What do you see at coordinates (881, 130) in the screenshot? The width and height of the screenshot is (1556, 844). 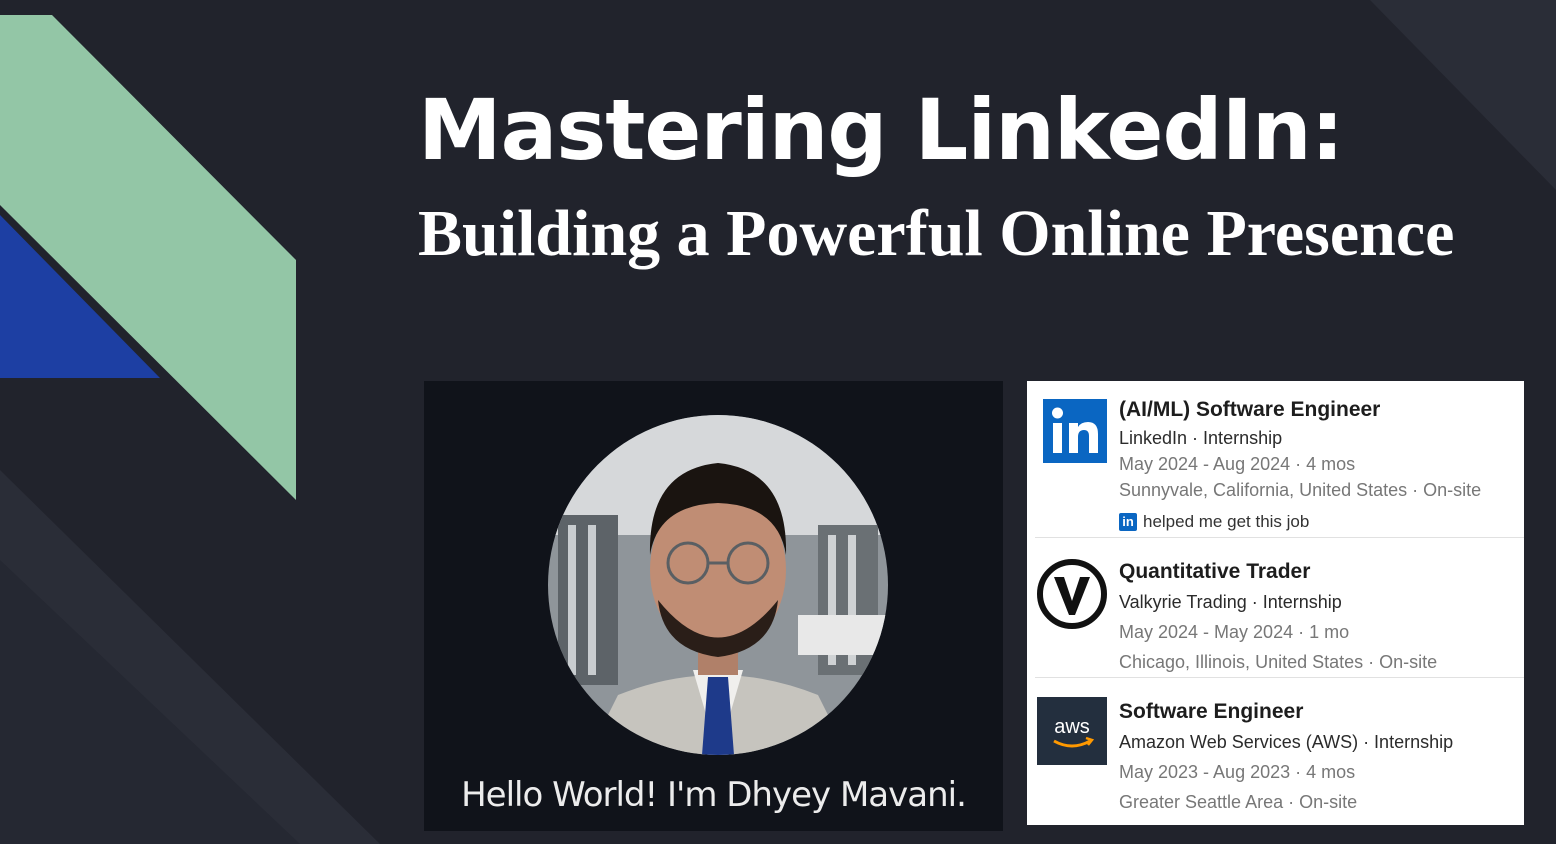 I see `slide-title: Mastering LinkedIn:` at bounding box center [881, 130].